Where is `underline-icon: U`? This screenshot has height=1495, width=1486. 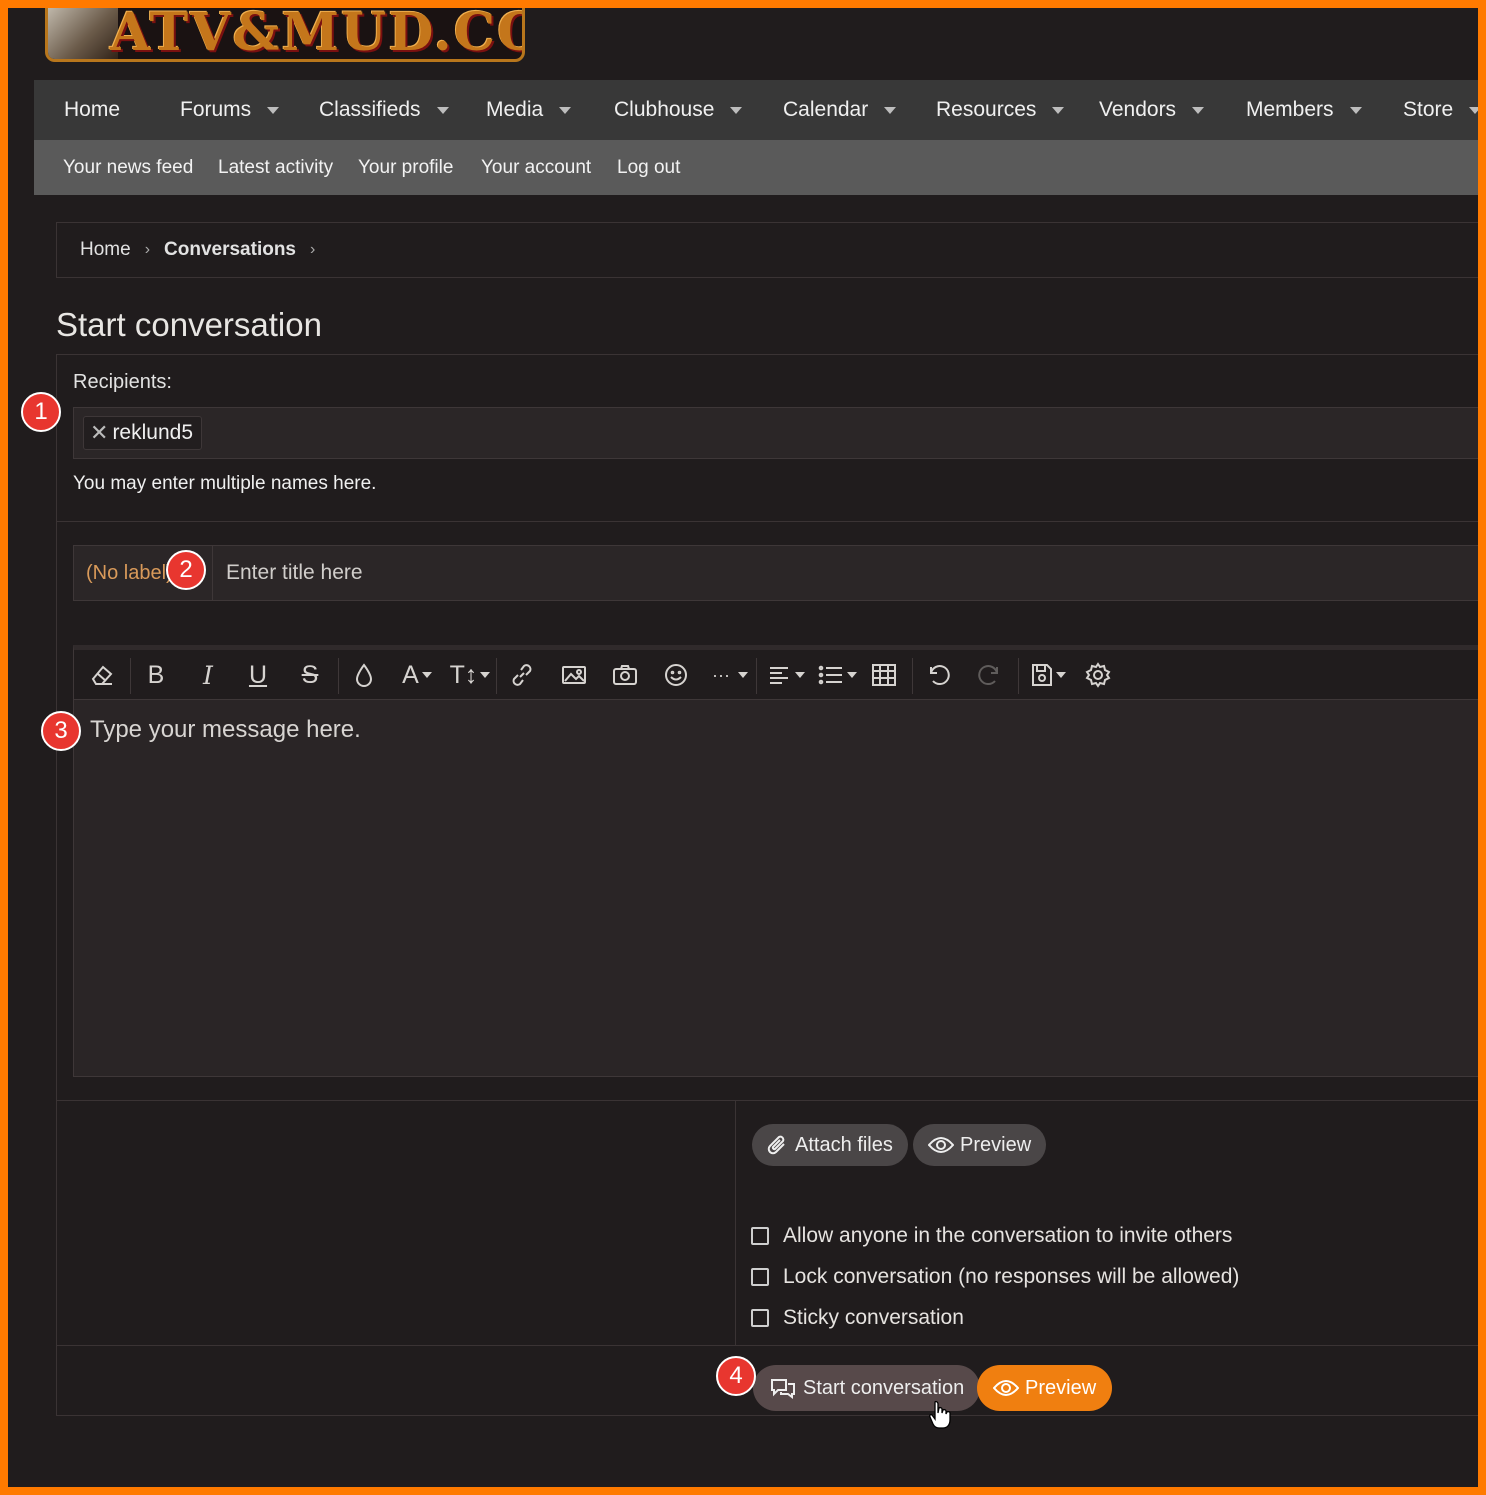
underline-icon: U is located at coordinates (258, 675).